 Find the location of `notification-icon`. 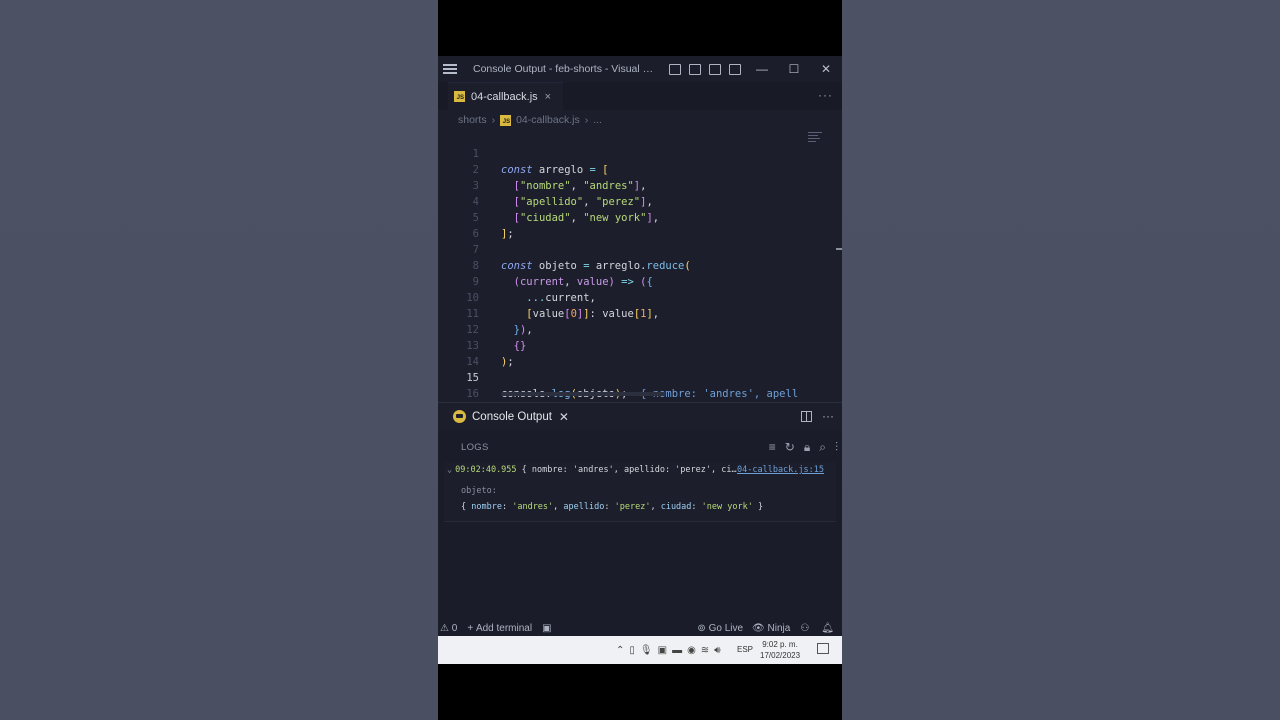

notification-icon is located at coordinates (823, 648).